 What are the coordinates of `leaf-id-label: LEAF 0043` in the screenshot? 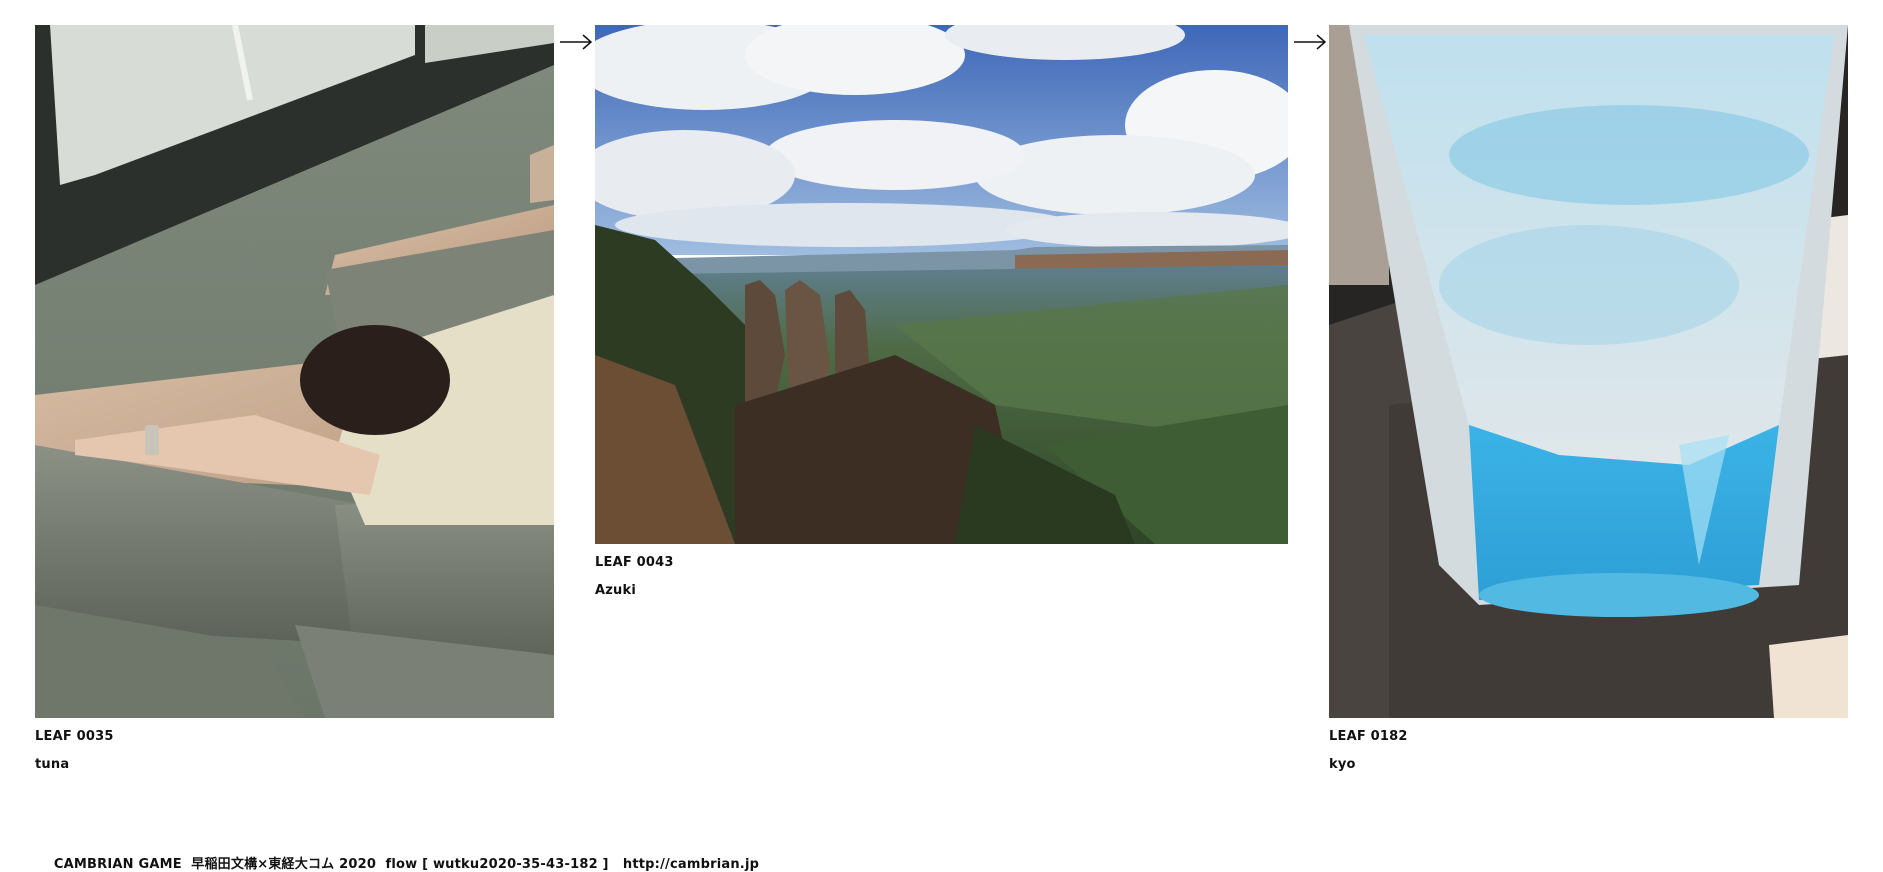 It's located at (634, 562).